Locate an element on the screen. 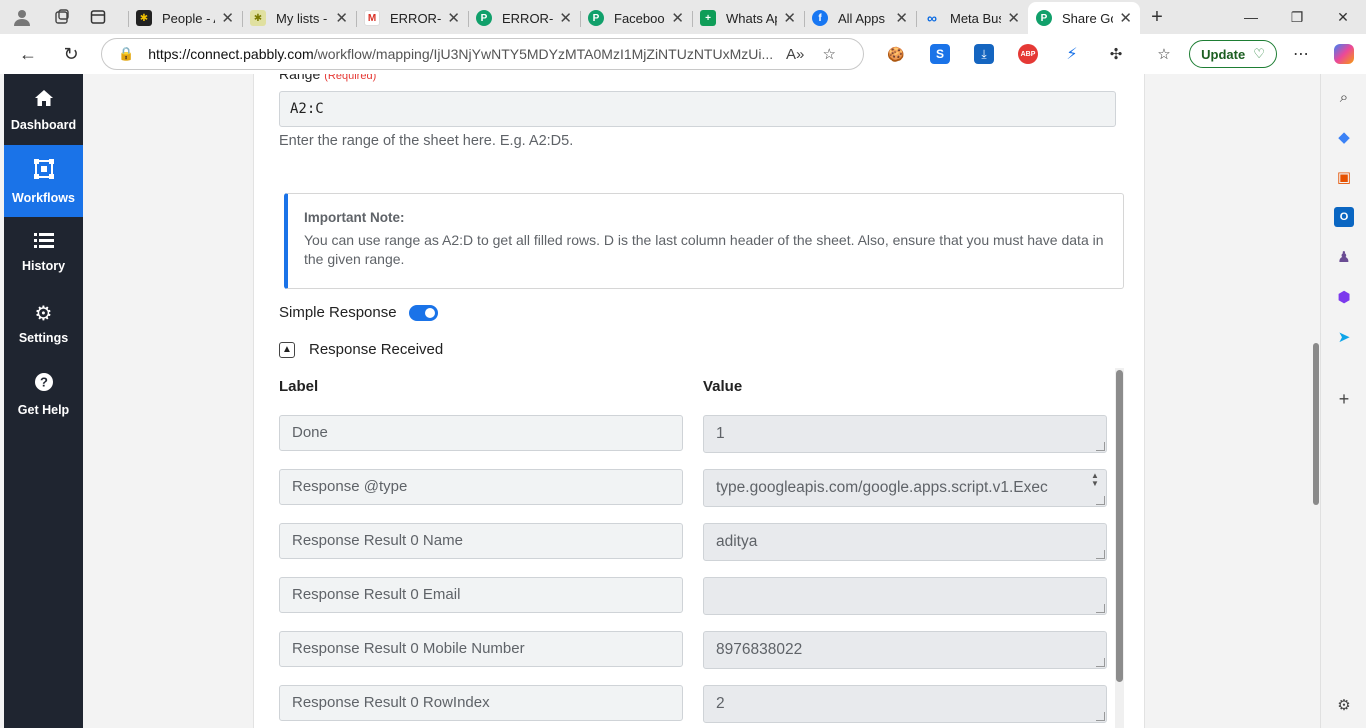  value-field-name: aditya is located at coordinates (905, 542).